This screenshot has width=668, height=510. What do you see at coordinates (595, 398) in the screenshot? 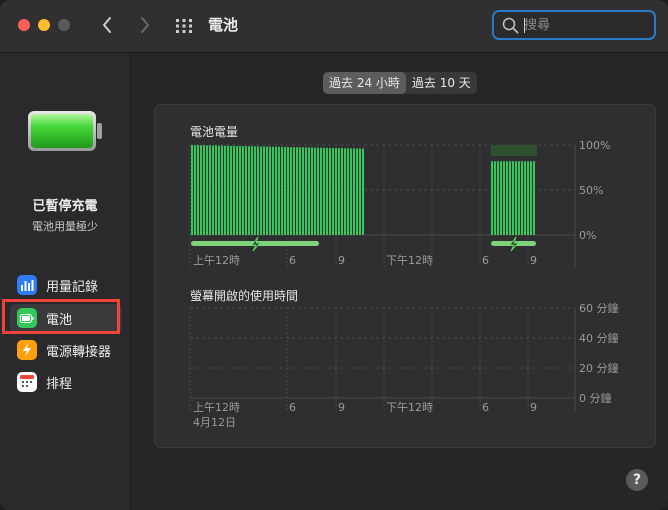
I see `y-tick-label: 0 分鐘` at bounding box center [595, 398].